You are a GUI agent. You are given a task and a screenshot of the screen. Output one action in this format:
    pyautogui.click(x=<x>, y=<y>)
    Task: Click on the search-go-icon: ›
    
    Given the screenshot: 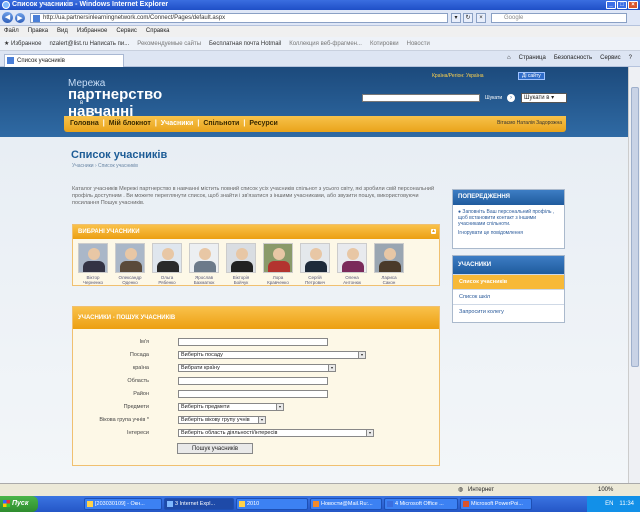 What is the action you would take?
    pyautogui.click(x=511, y=98)
    